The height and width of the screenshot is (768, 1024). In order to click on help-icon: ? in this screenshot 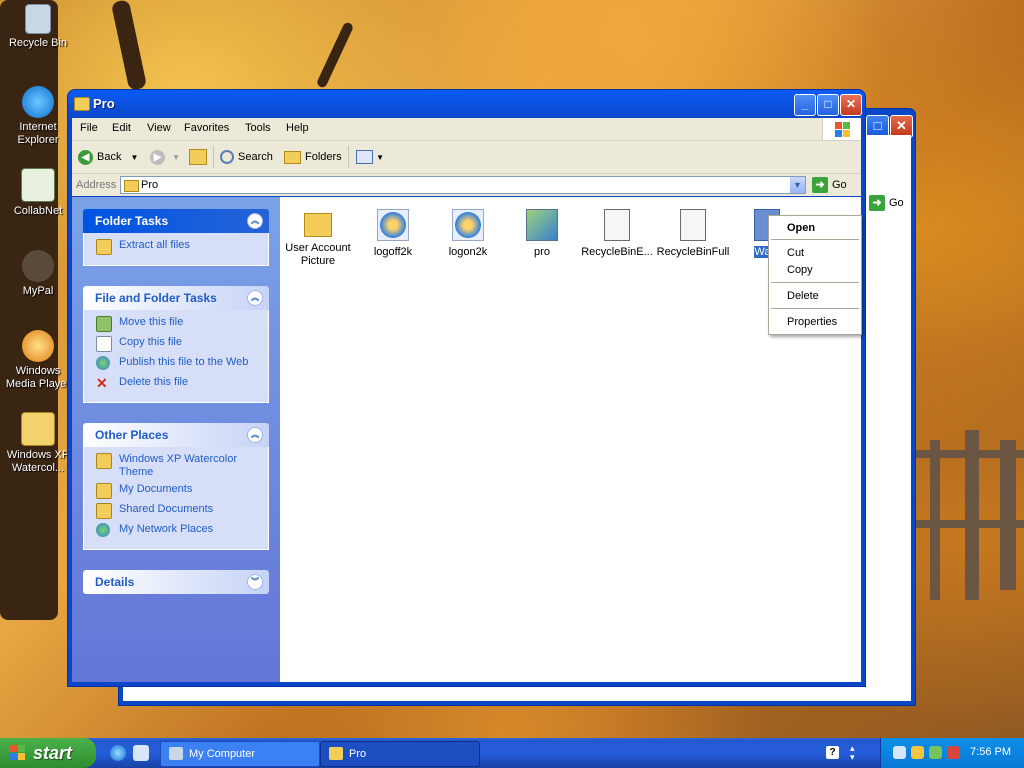, I will do `click(832, 752)`.